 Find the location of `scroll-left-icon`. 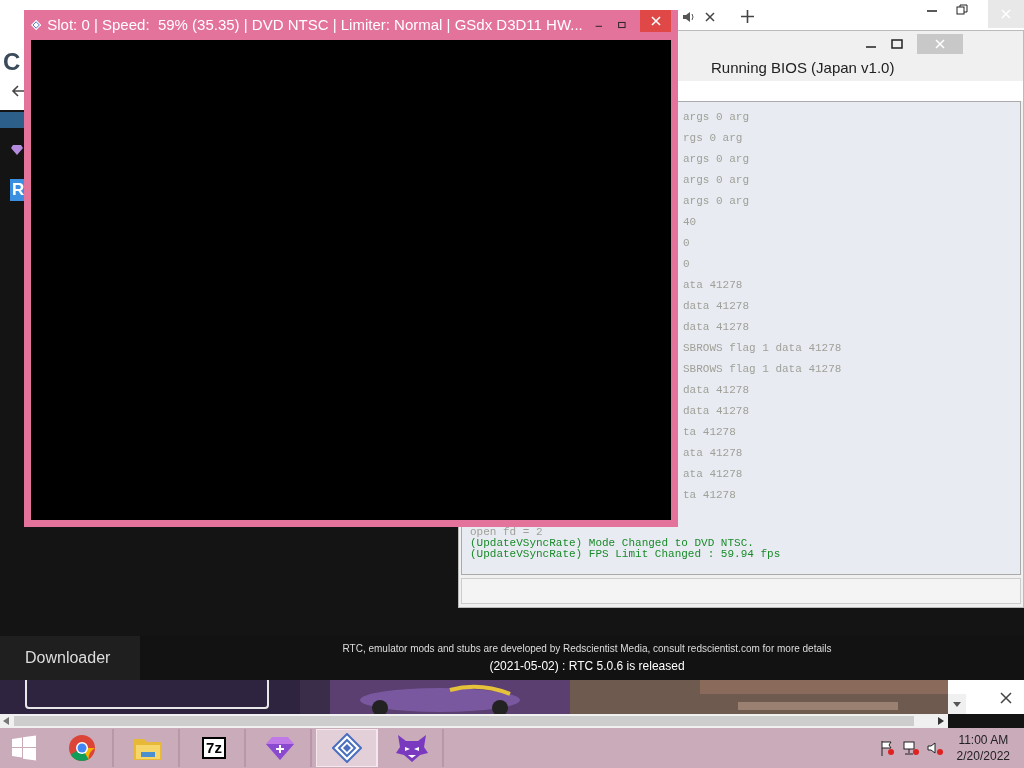

scroll-left-icon is located at coordinates (6, 721).